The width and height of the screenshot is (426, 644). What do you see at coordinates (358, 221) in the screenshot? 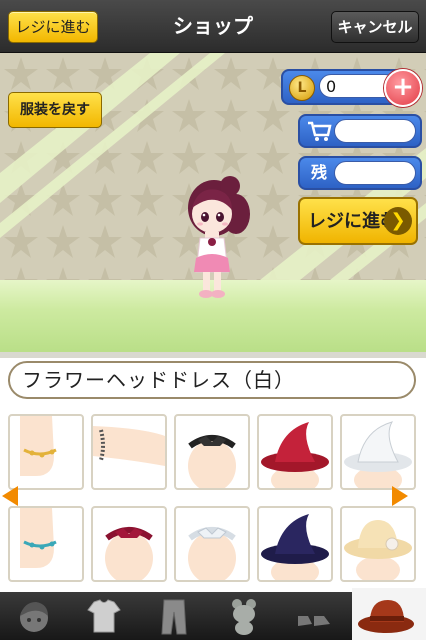
I see `checkout-button: レジに進む ❯` at bounding box center [358, 221].